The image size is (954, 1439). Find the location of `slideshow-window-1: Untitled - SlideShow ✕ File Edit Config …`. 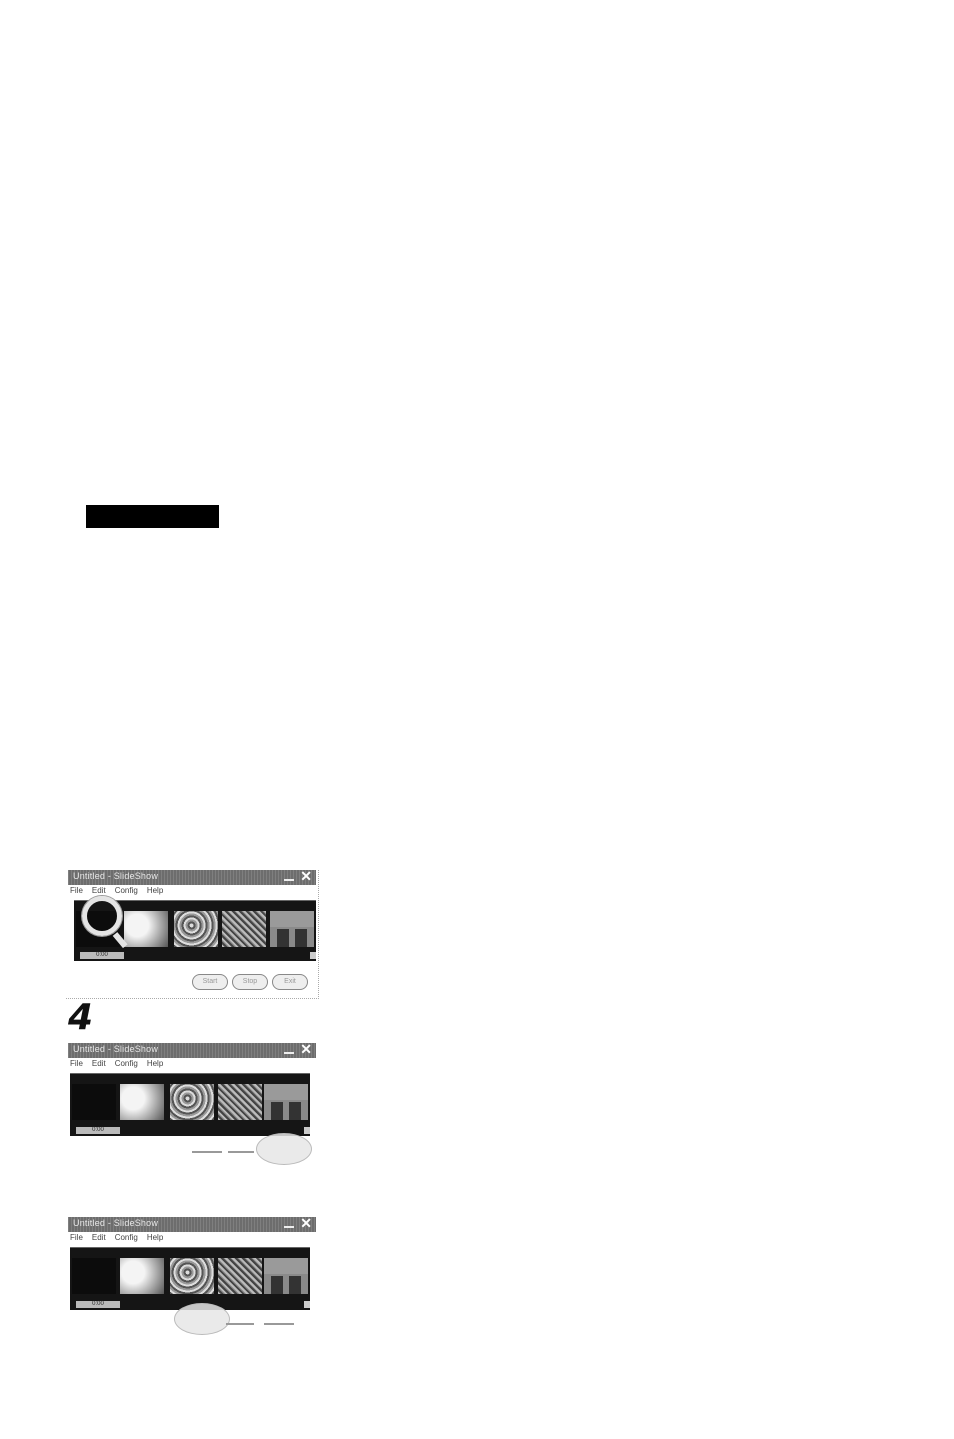

slideshow-window-1: Untitled - SlideShow ✕ File Edit Config … is located at coordinates (192, 934).